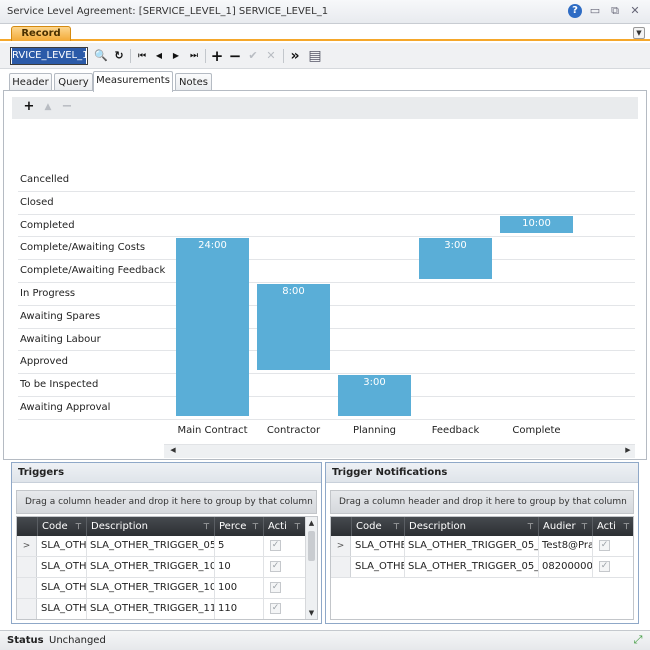 The width and height of the screenshot is (650, 650). I want to click on triggers-vertical-scrollbar: ▲ ▼, so click(311, 568).